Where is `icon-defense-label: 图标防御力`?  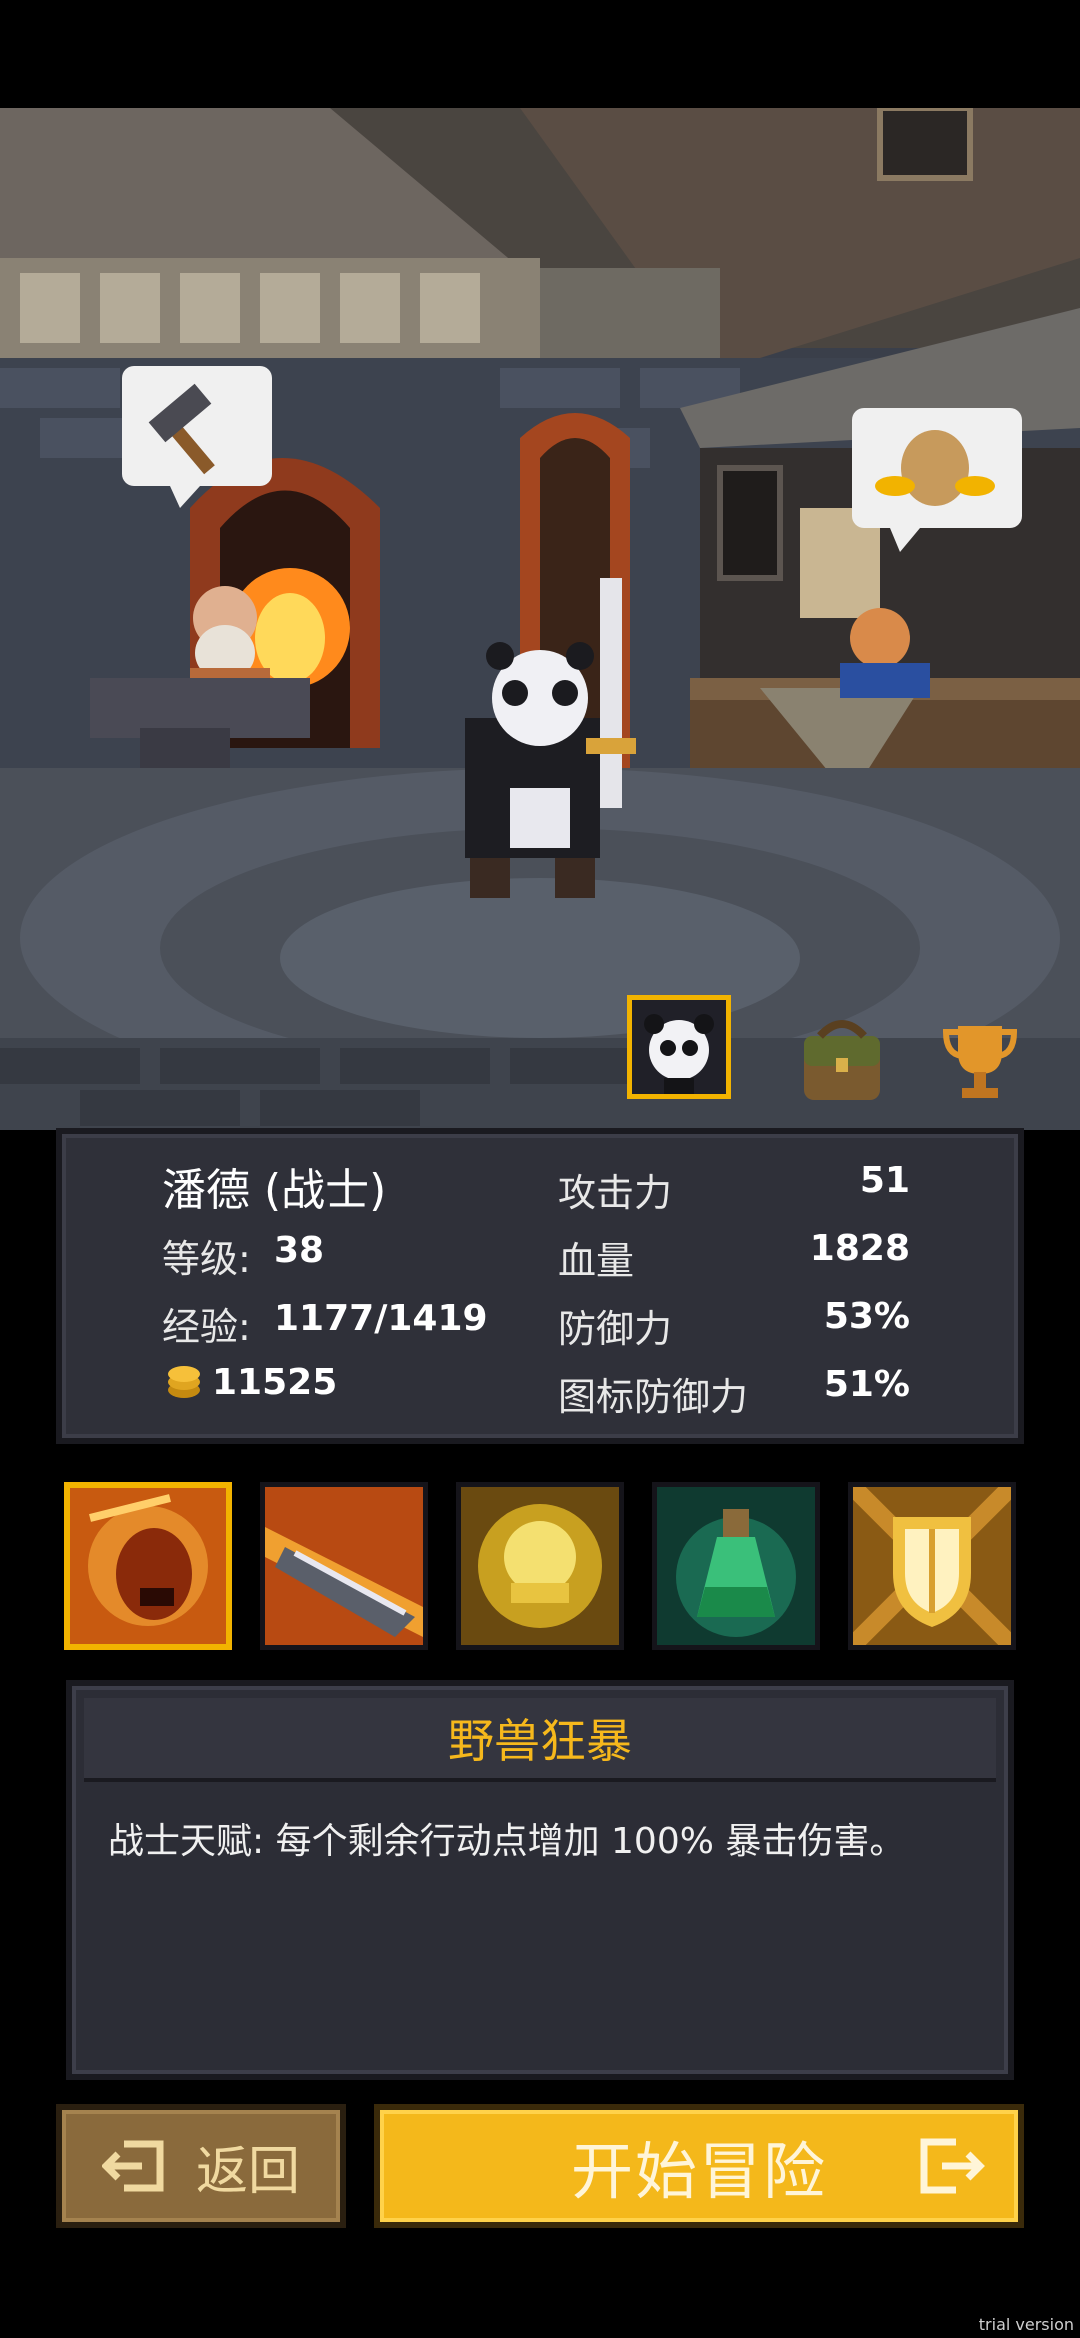
icon-defense-label: 图标防御力 is located at coordinates (653, 1397).